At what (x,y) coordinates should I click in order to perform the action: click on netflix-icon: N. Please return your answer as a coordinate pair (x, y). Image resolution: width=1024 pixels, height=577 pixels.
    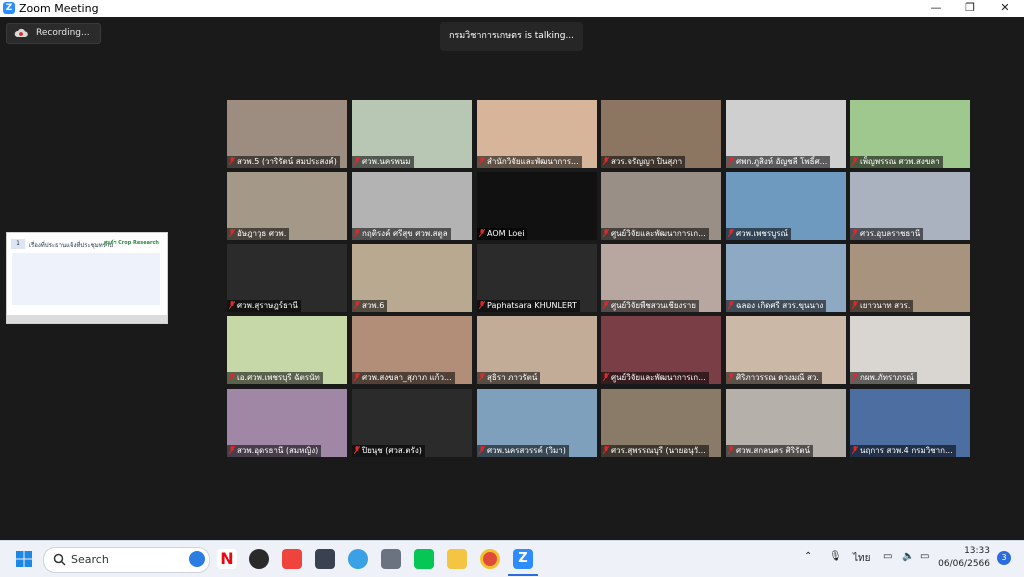
    Looking at the image, I should click on (227, 559).